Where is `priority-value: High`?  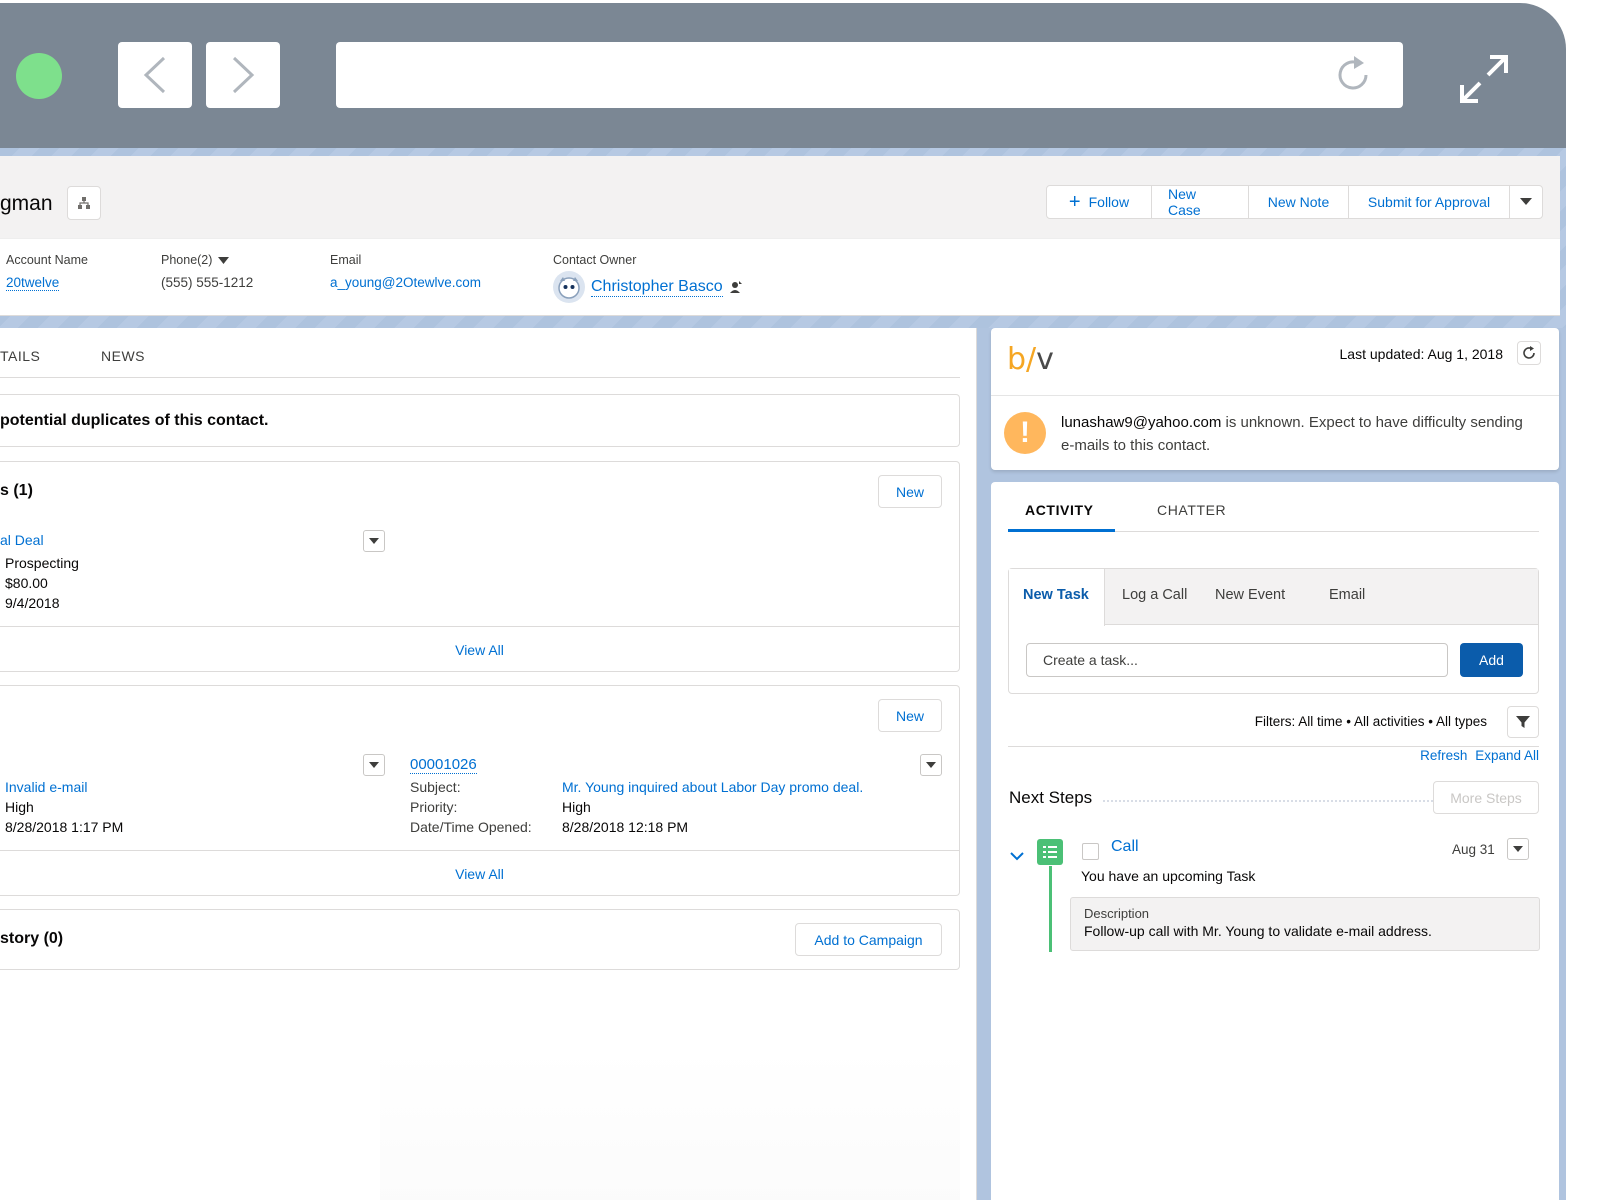
priority-value: High is located at coordinates (576, 807).